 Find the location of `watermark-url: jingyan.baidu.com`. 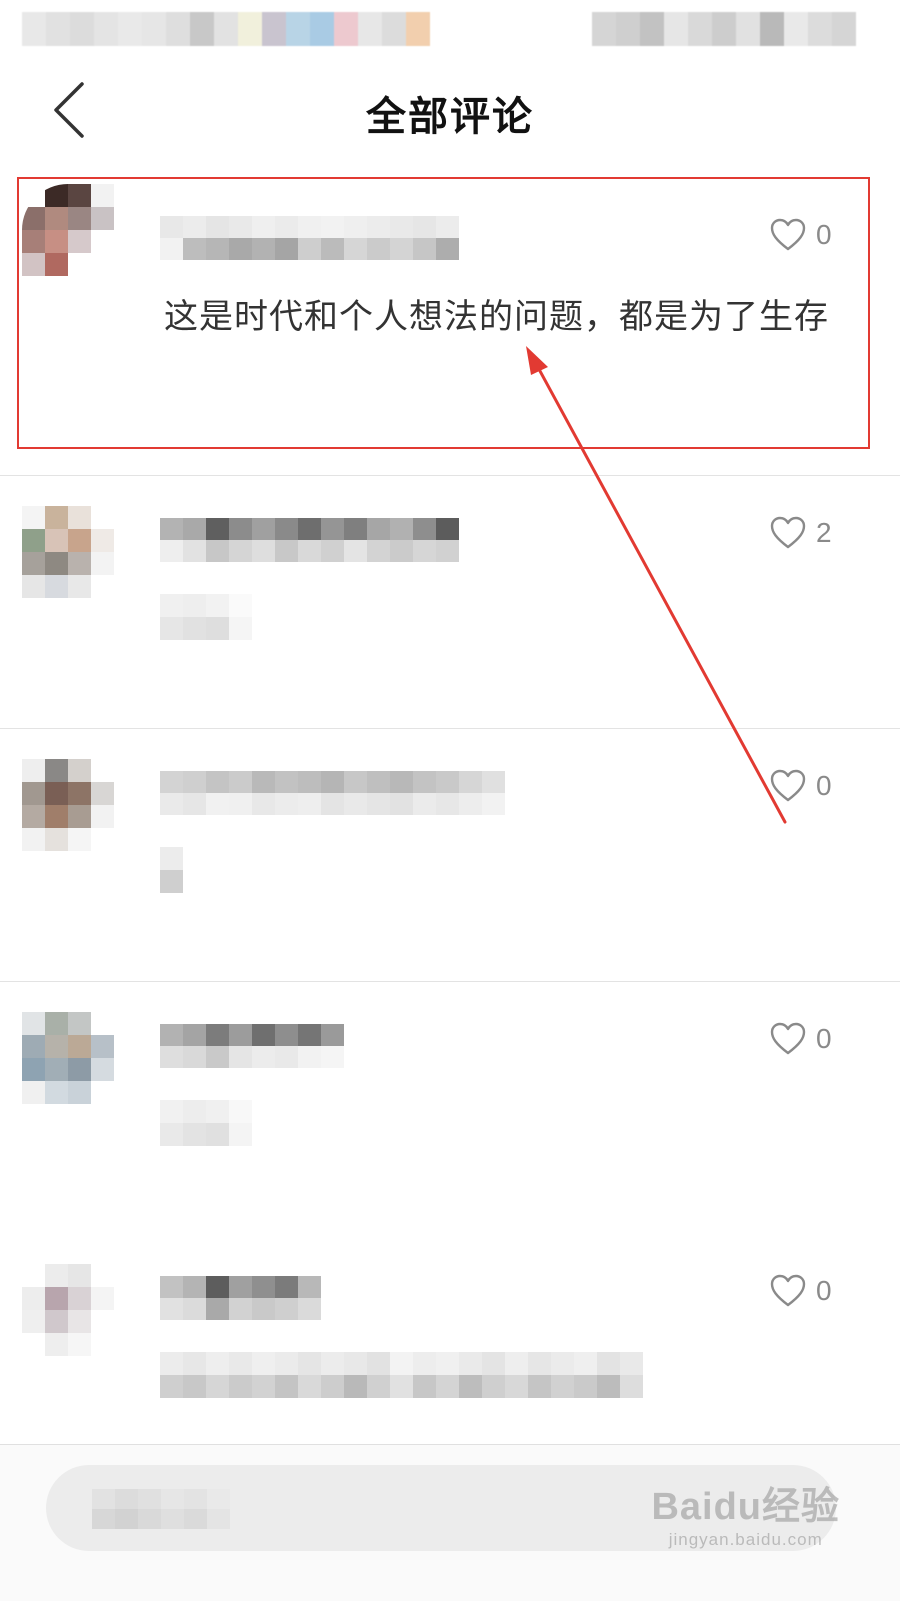

watermark-url: jingyan.baidu.com is located at coordinates (745, 1539).